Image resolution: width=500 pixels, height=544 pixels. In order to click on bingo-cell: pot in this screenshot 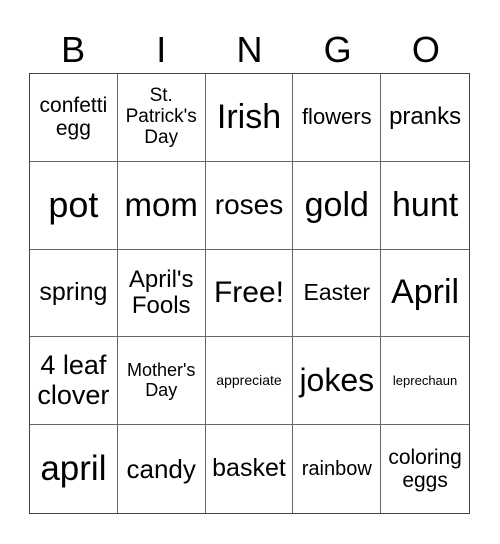, I will do `click(74, 205)`.